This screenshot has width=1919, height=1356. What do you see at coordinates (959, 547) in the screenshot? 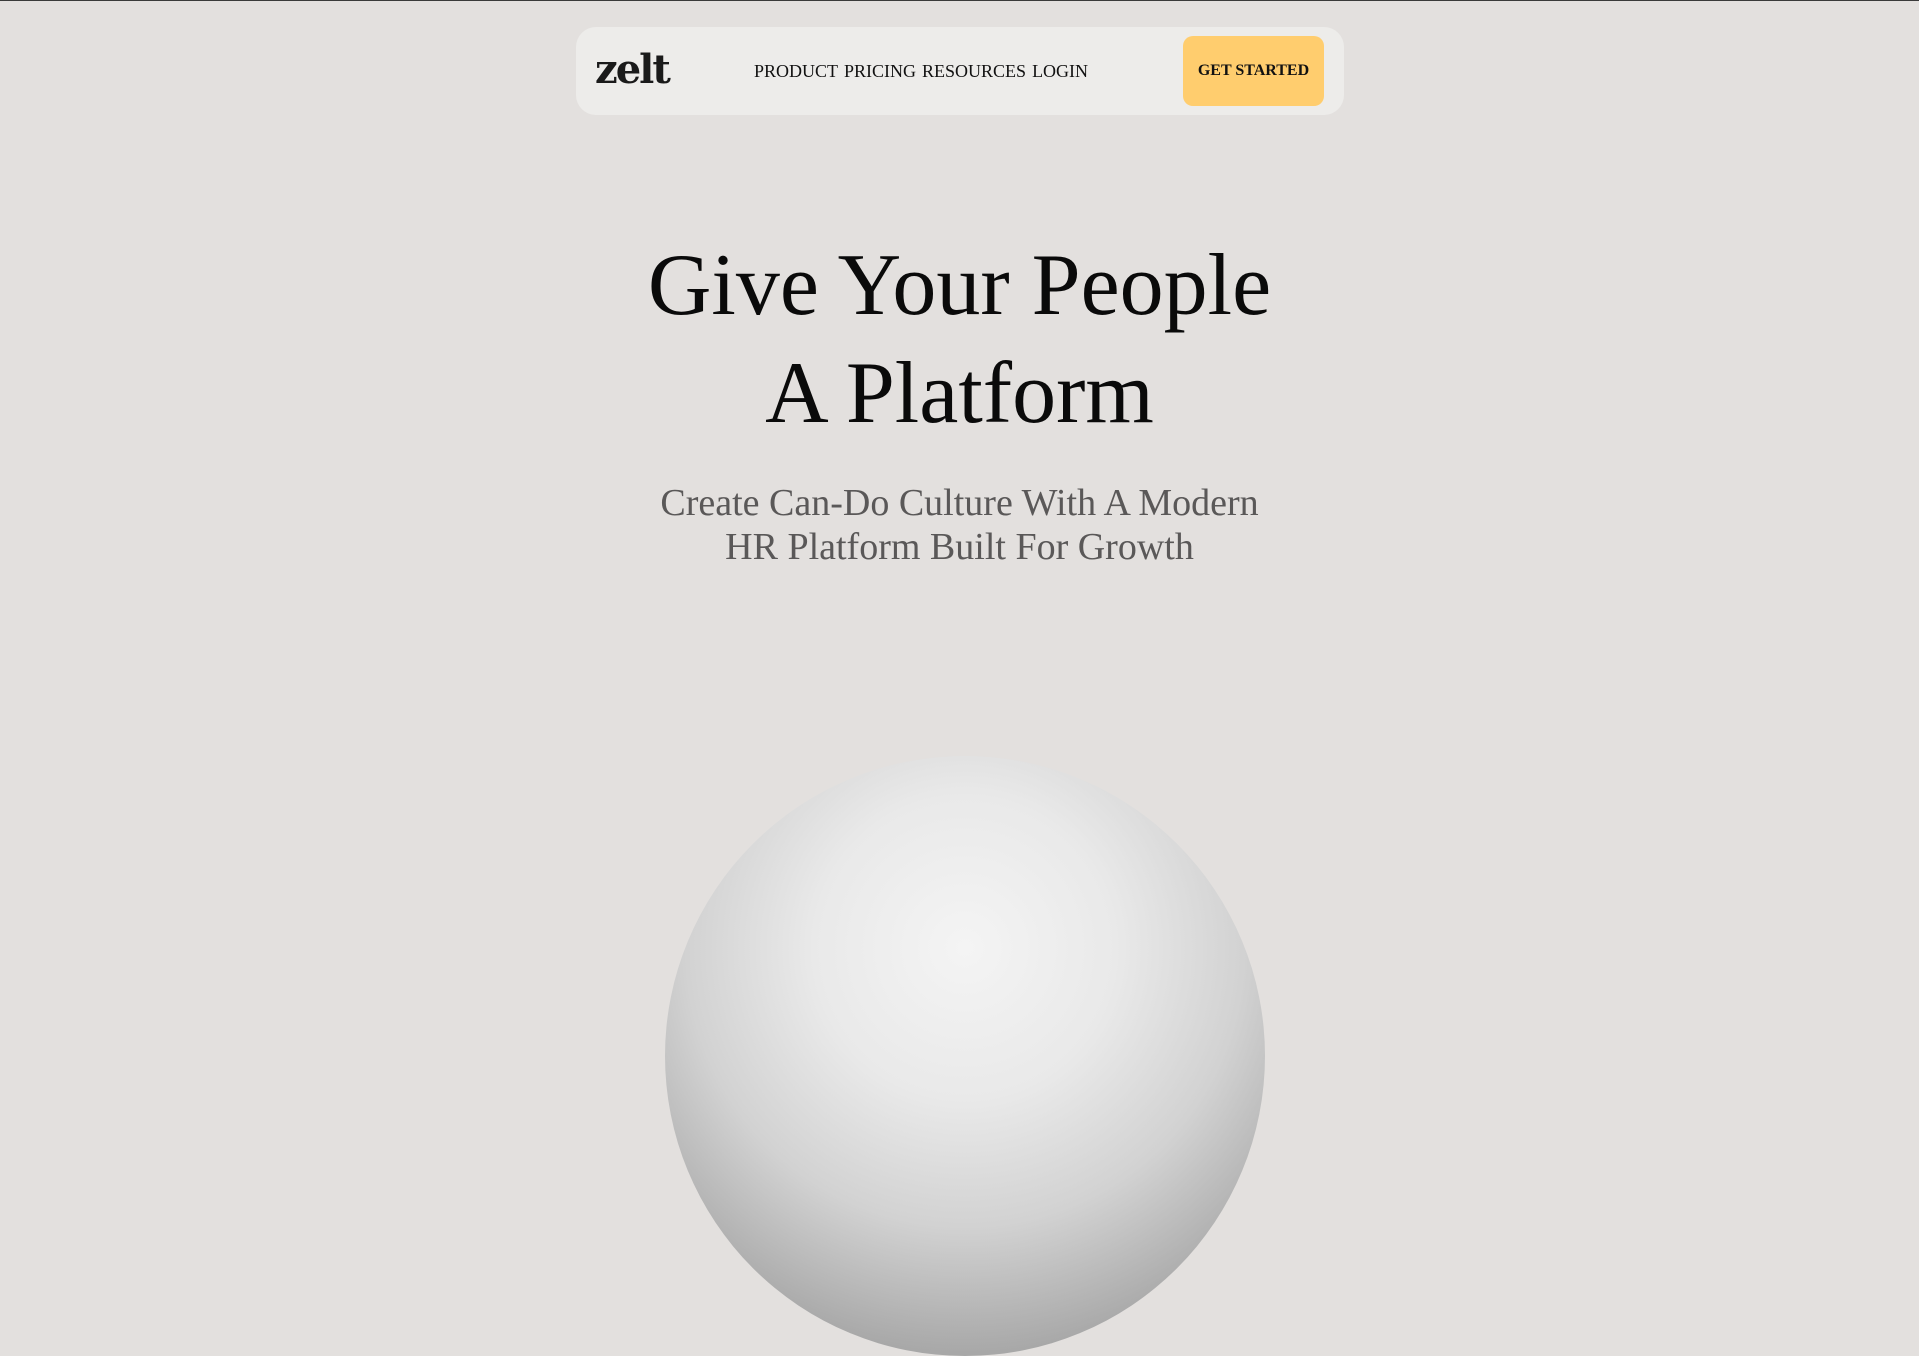
I see `hero-subtitle-line-2: HR Platform Built For Growth` at bounding box center [959, 547].